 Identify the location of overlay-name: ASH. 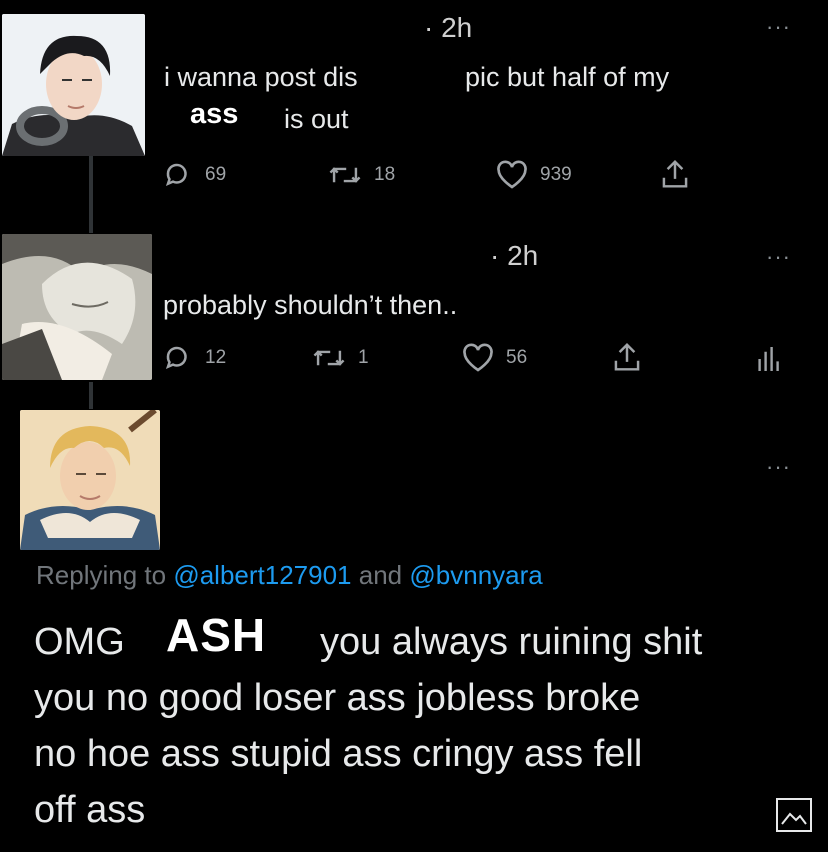
(216, 635).